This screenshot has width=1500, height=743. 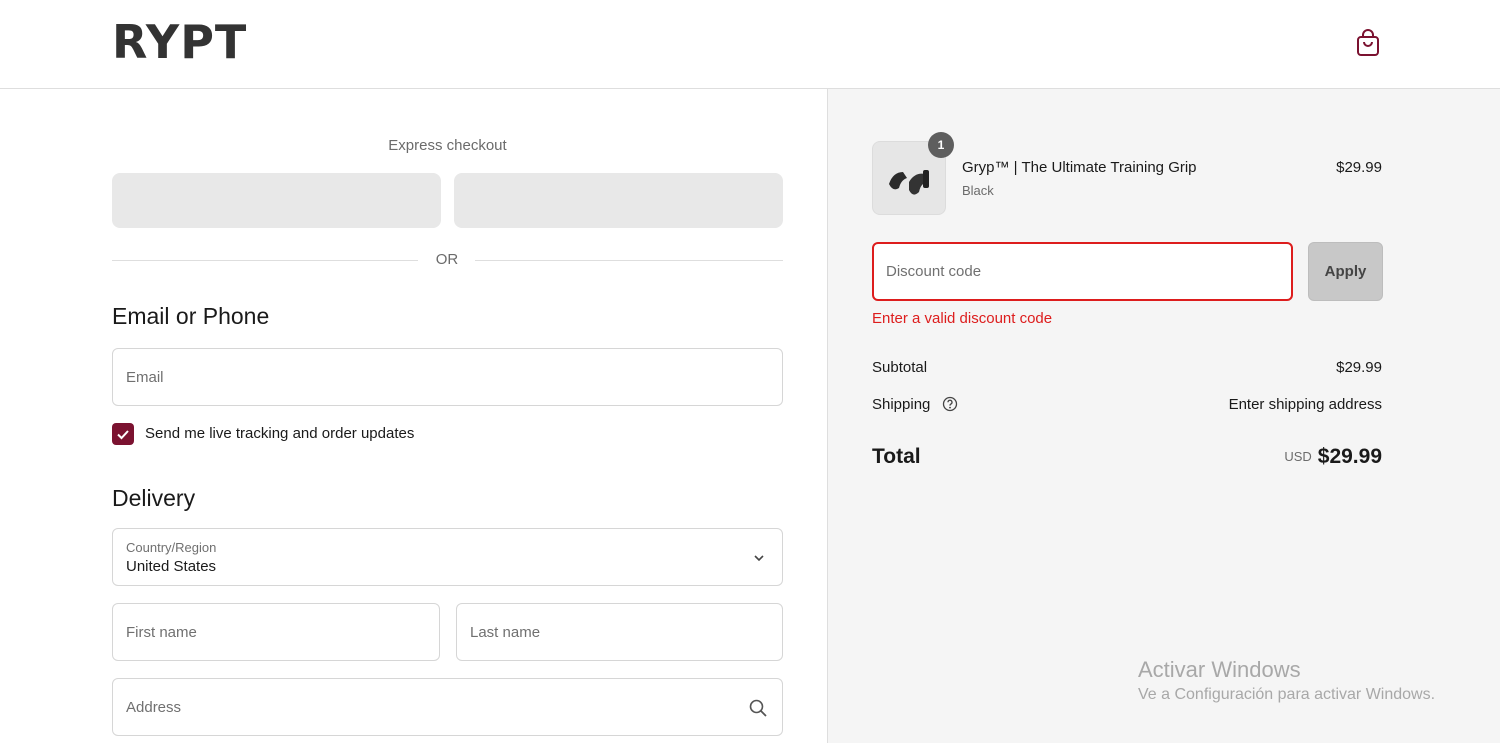 What do you see at coordinates (759, 558) in the screenshot?
I see `chevron-down-icon` at bounding box center [759, 558].